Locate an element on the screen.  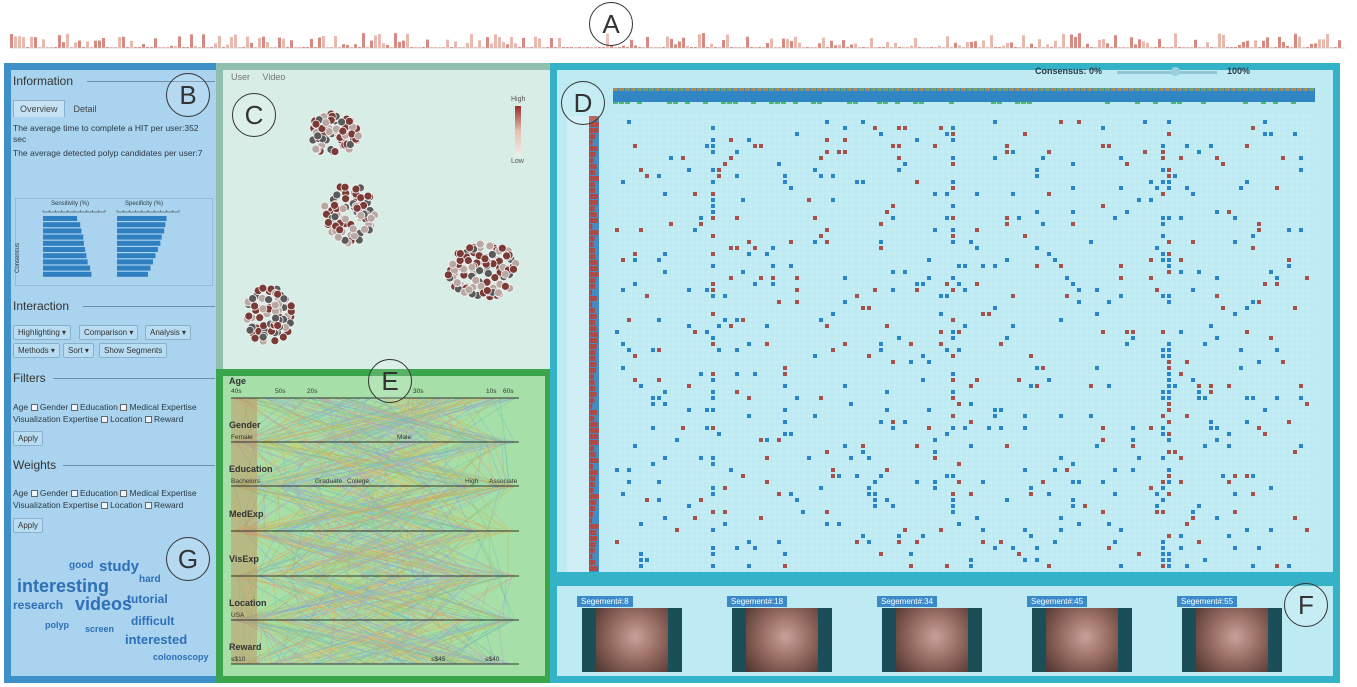
word-hard: hard is located at coordinates (150, 579).